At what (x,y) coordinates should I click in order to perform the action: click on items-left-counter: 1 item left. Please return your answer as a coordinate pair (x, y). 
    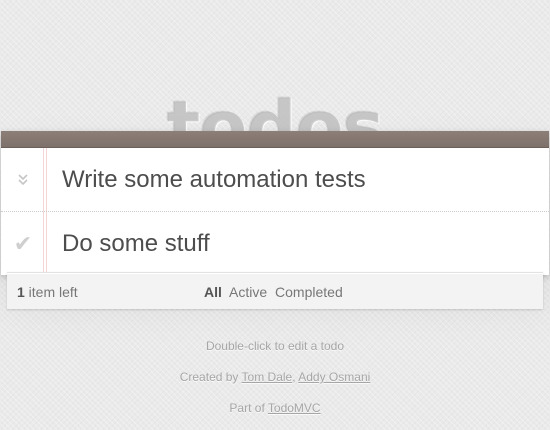
    Looking at the image, I should click on (47, 292).